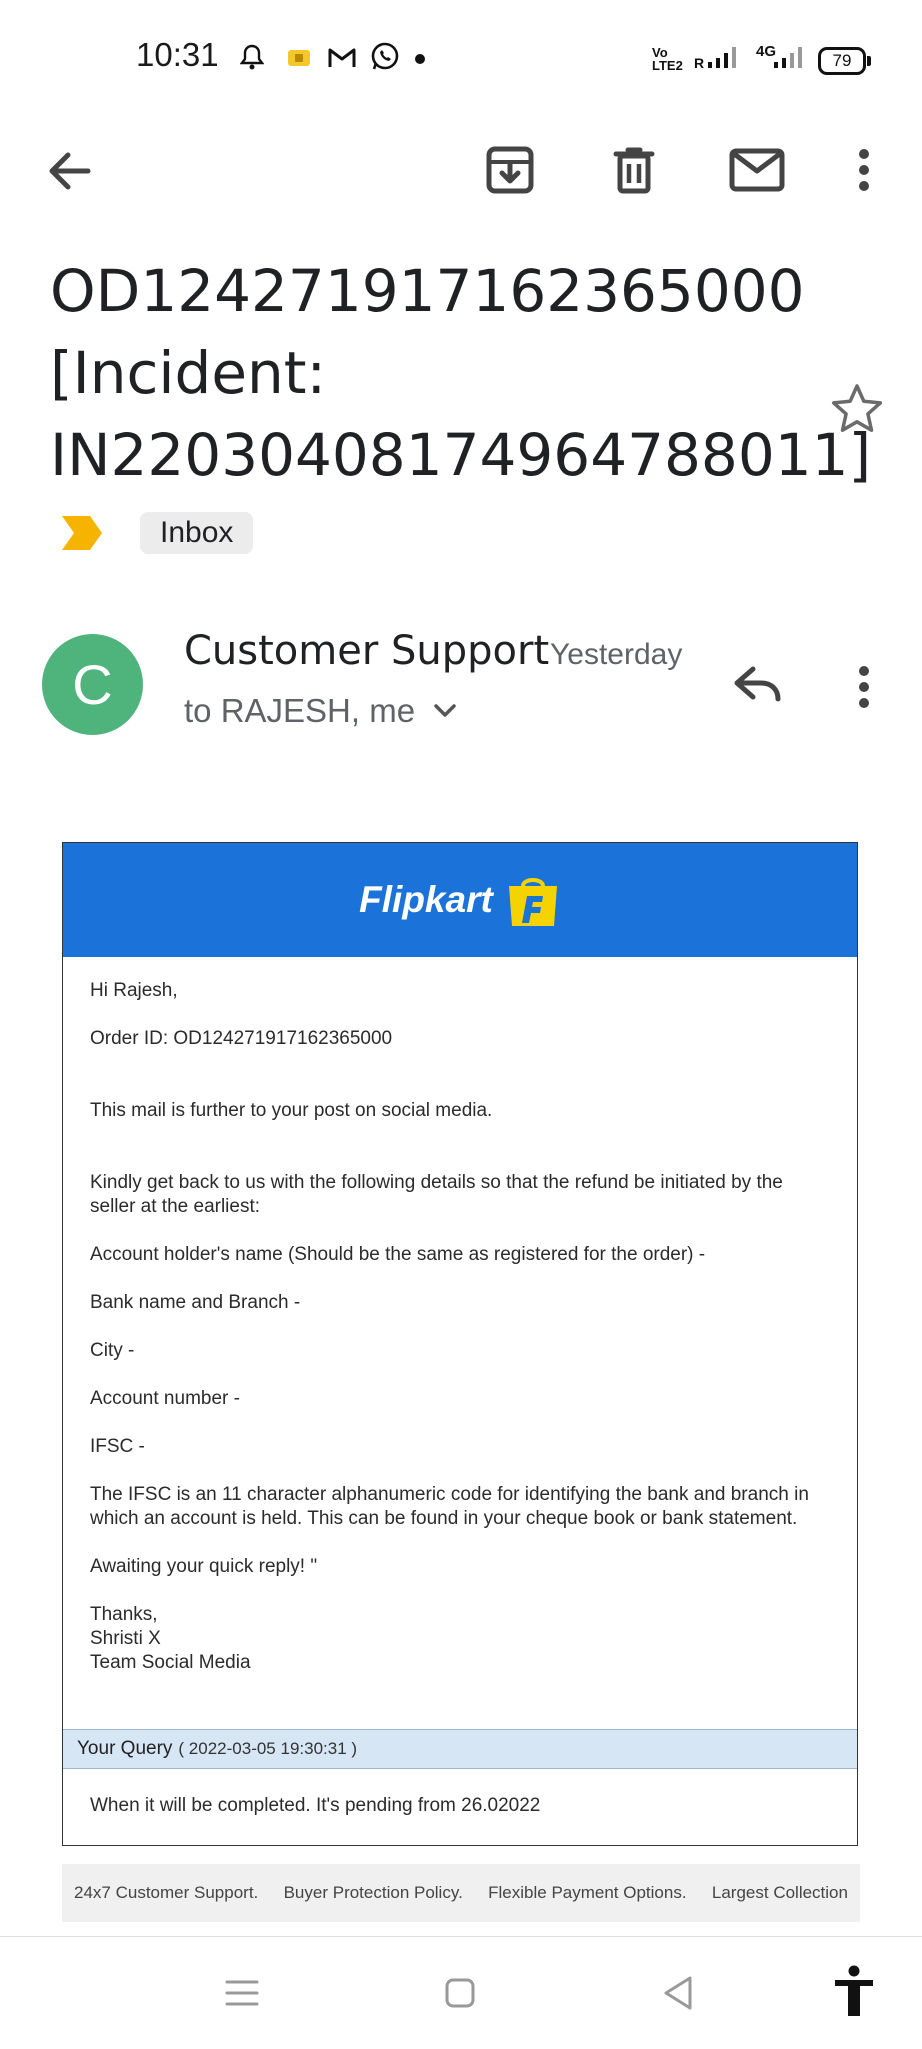  I want to click on chevron-down-icon, so click(445, 710).